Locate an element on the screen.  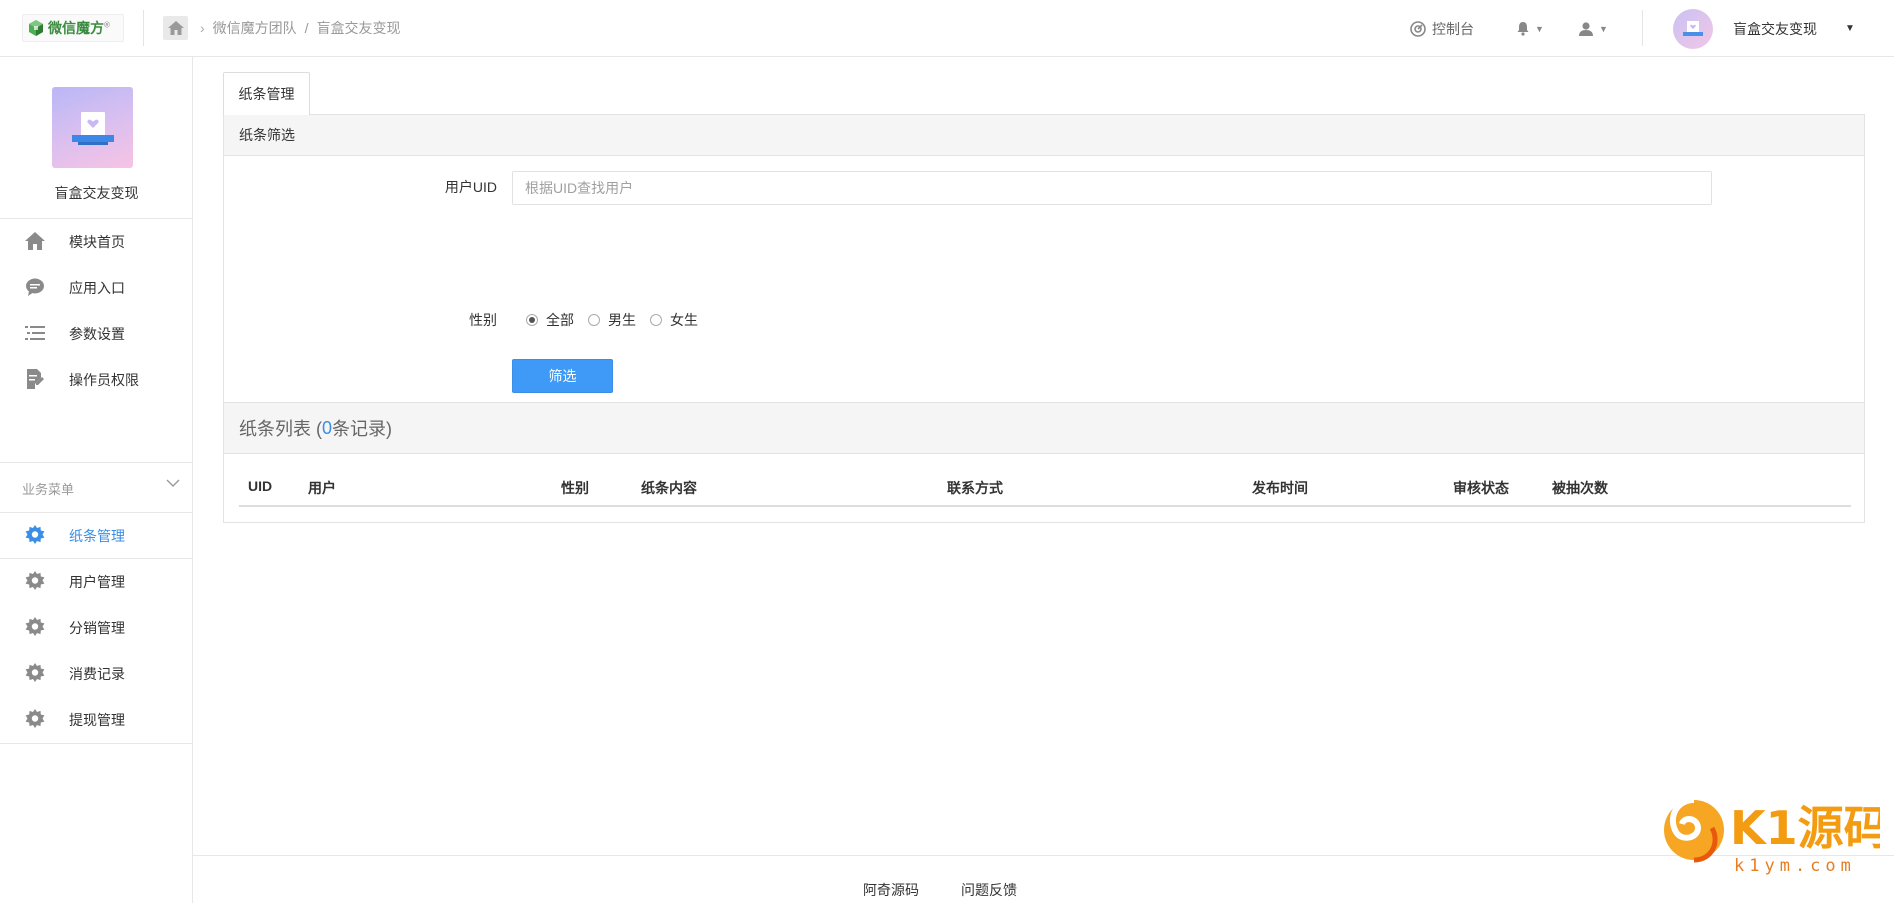
list-title-suffix: 条记录) is located at coordinates (362, 429).